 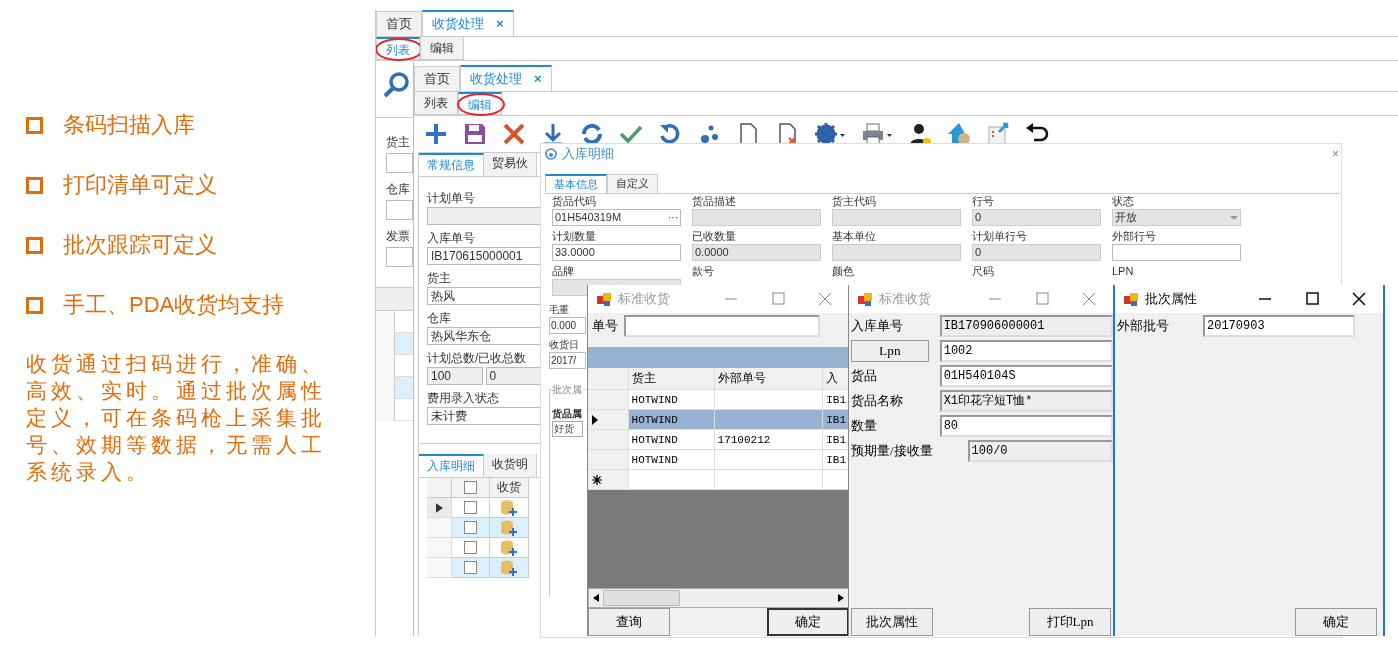 What do you see at coordinates (1026, 325) in the screenshot?
I see `input-field: IB170906000001` at bounding box center [1026, 325].